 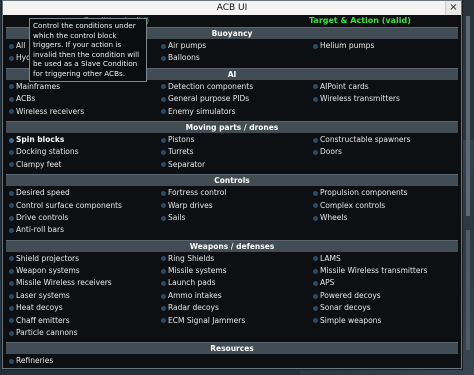 What do you see at coordinates (82, 218) in the screenshot?
I see `condition-option: Drive controls` at bounding box center [82, 218].